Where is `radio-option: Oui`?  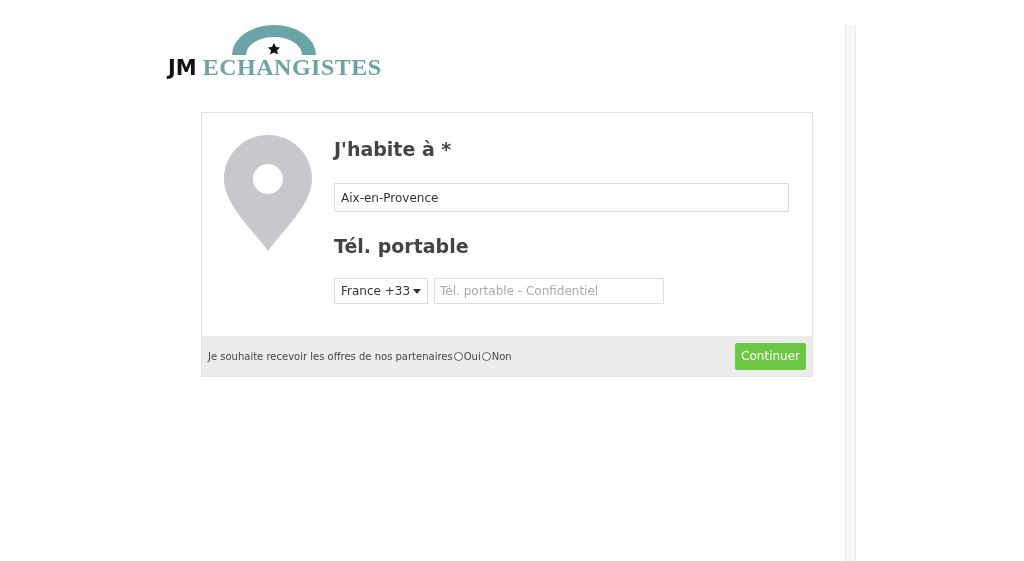 radio-option: Oui is located at coordinates (467, 356).